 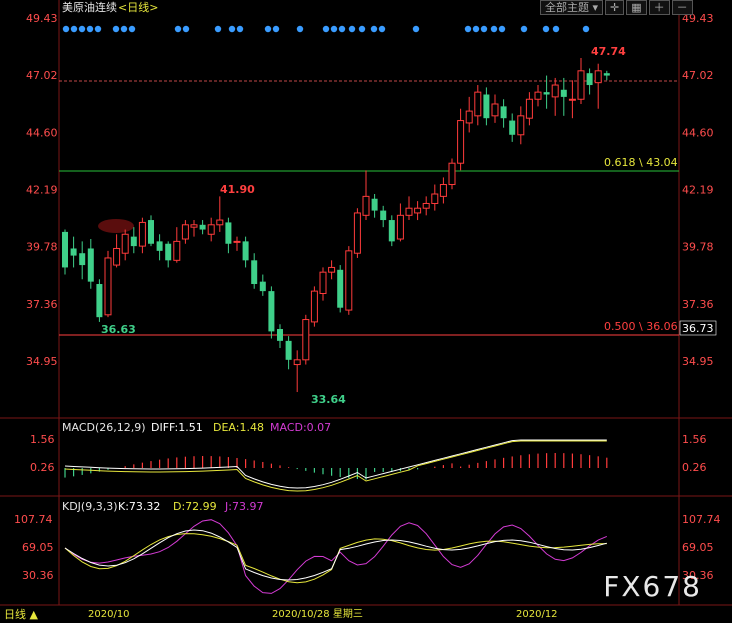 I want to click on theme-select: 全部主题 ▾, so click(x=572, y=7).